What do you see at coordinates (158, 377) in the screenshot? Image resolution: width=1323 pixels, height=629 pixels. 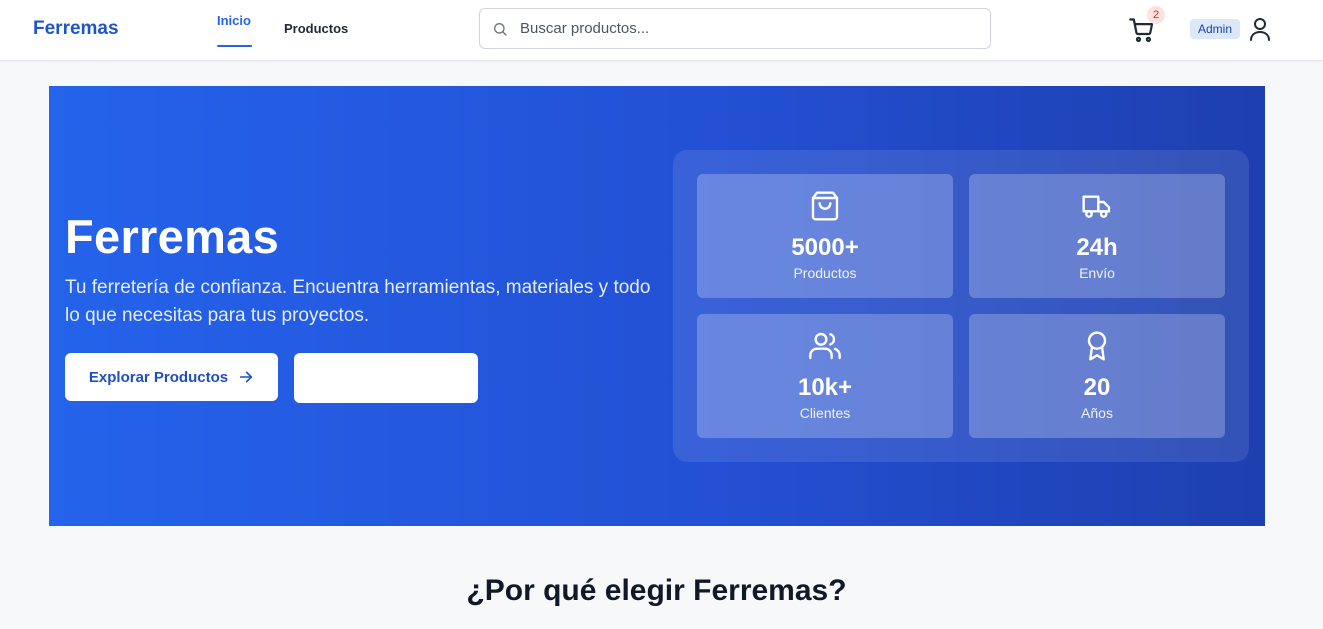 I see `explore-products-label: Explorar Productos` at bounding box center [158, 377].